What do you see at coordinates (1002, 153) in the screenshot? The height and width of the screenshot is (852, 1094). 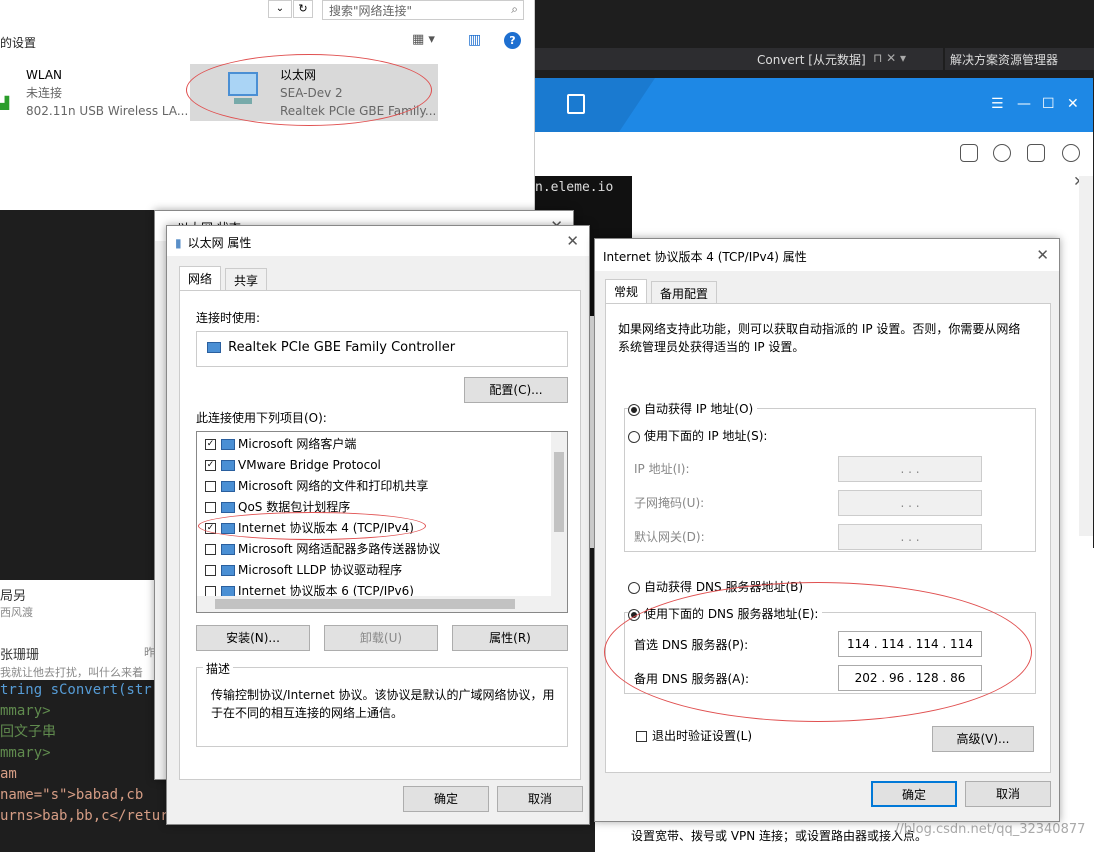 I see `phone-icon` at bounding box center [1002, 153].